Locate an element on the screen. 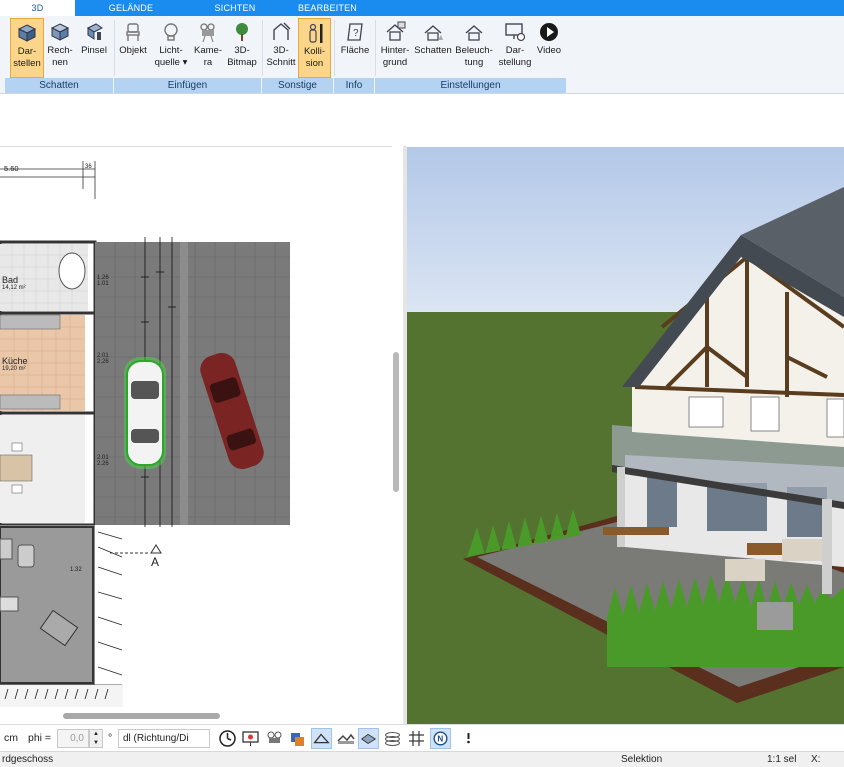  group-sonstige: Sonstige is located at coordinates (298, 85).